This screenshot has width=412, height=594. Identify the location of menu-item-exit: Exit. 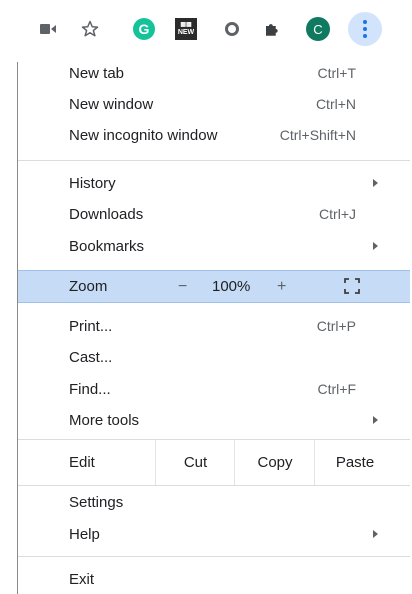
(214, 579).